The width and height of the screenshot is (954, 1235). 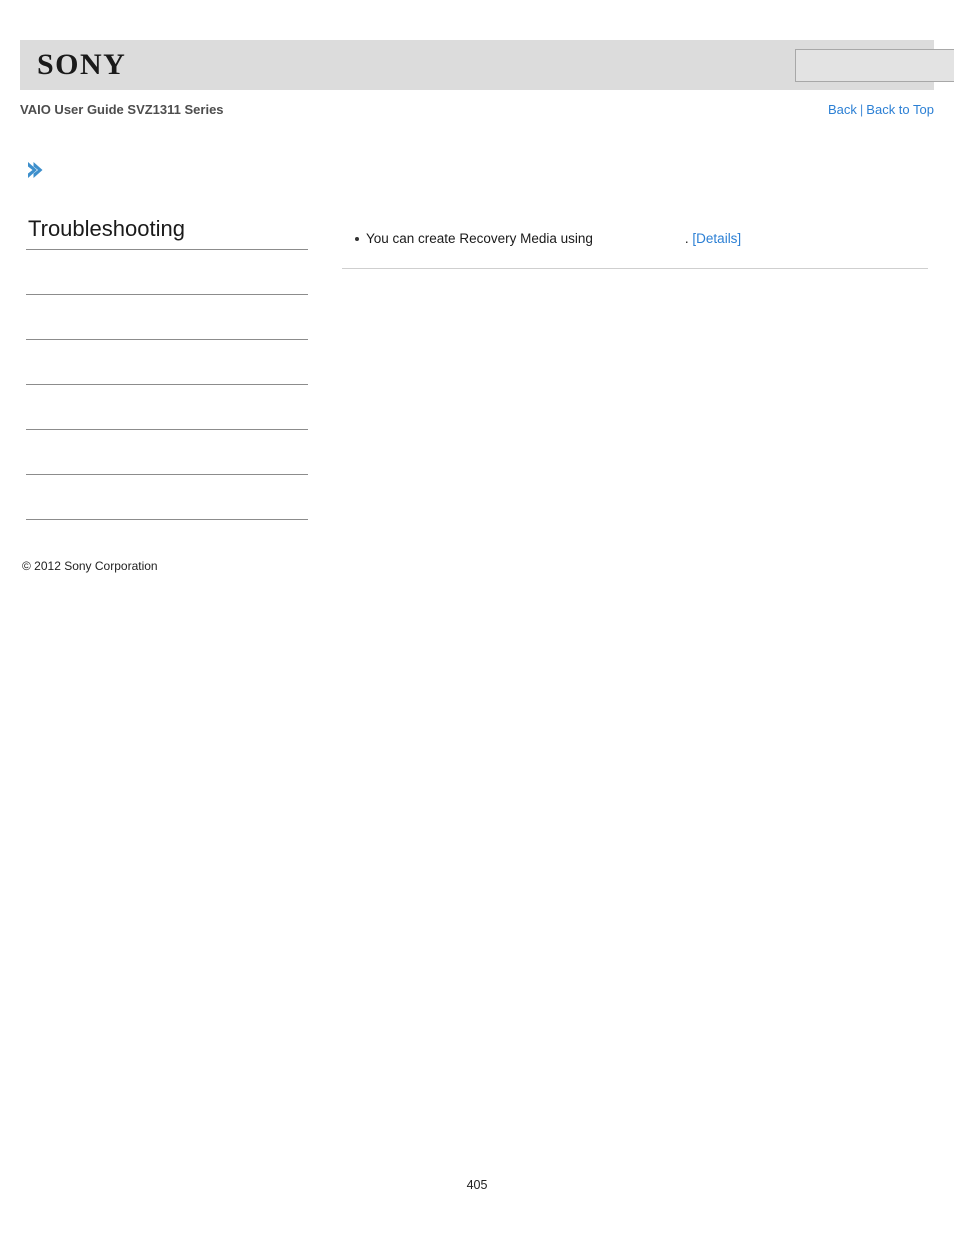 I want to click on page-number: 405, so click(x=477, y=1185).